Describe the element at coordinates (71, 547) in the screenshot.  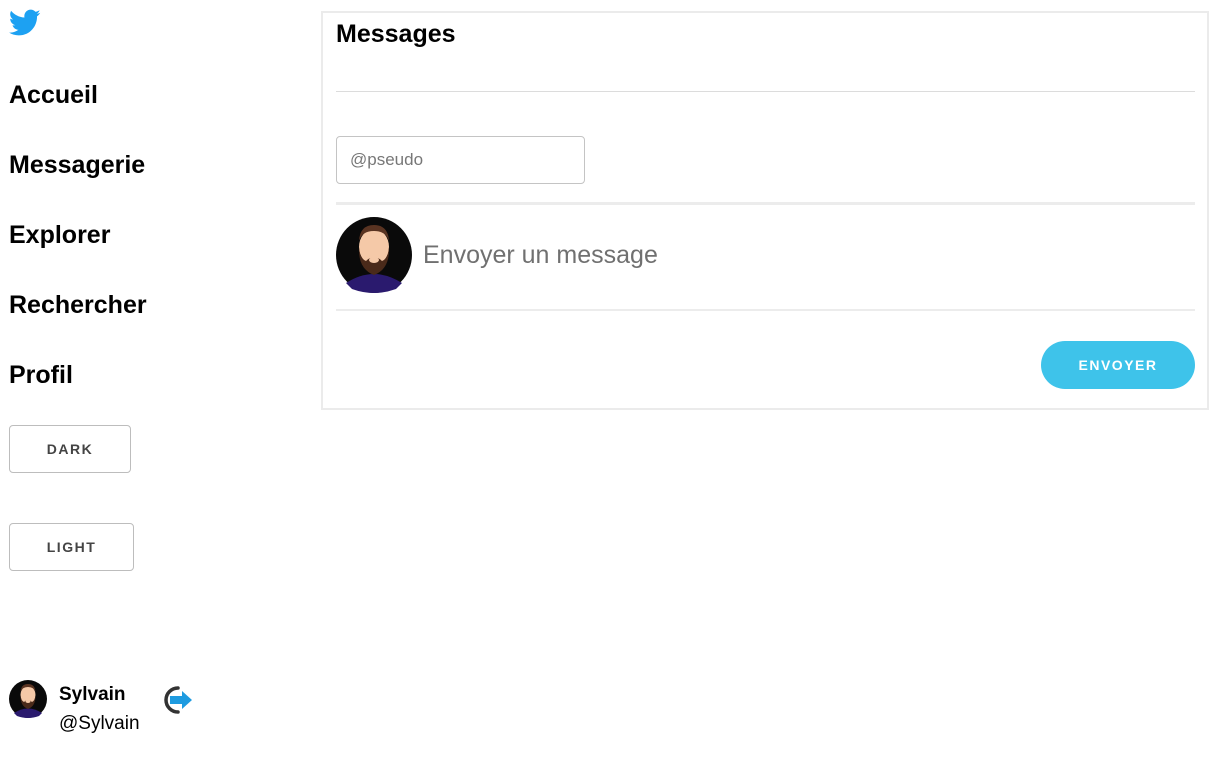
I see `light-theme-button: LIGHT` at that location.